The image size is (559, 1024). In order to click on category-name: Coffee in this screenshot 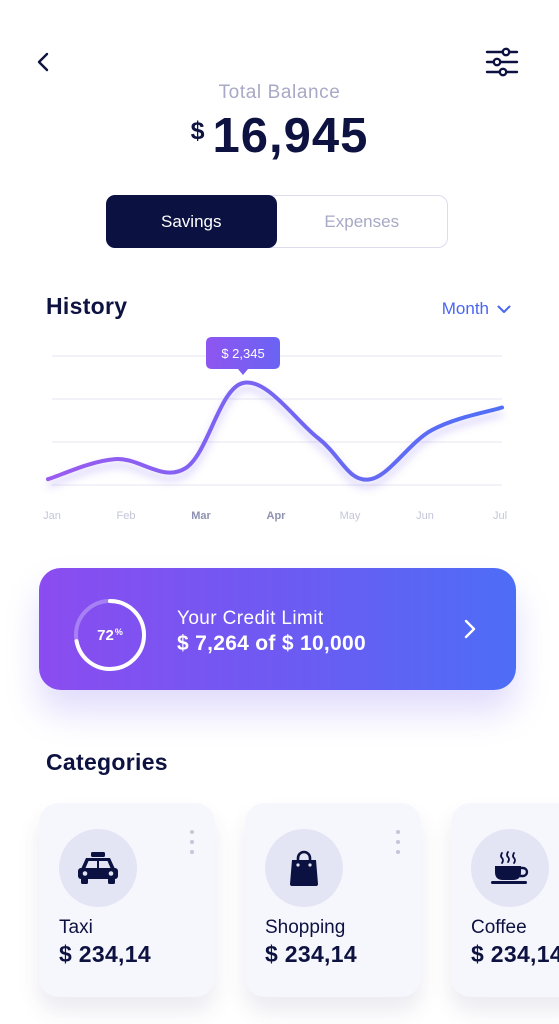, I will do `click(499, 927)`.